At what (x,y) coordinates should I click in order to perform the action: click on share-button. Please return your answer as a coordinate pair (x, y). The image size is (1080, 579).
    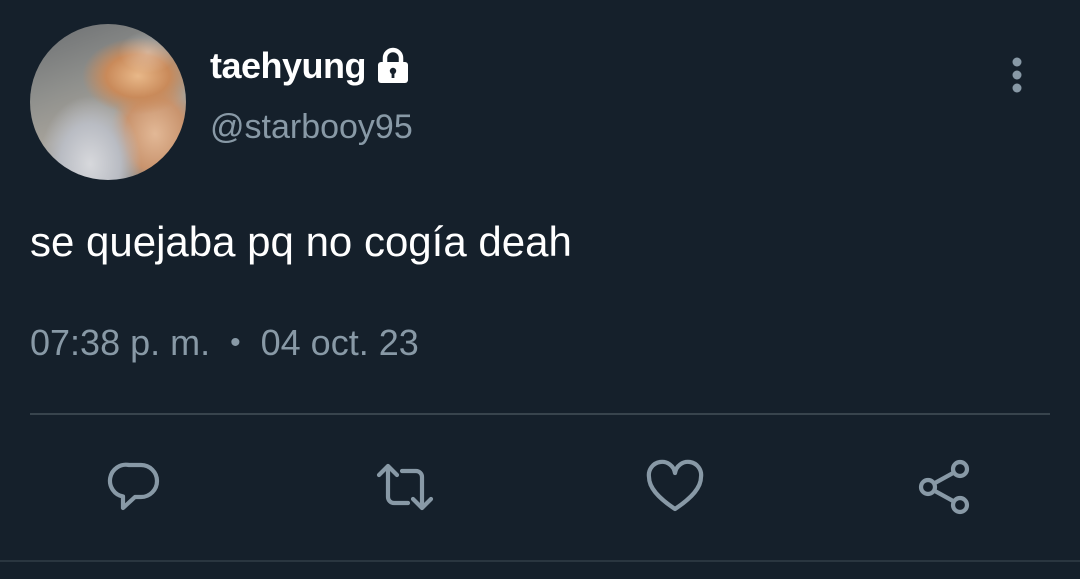
    Looking at the image, I should click on (945, 487).